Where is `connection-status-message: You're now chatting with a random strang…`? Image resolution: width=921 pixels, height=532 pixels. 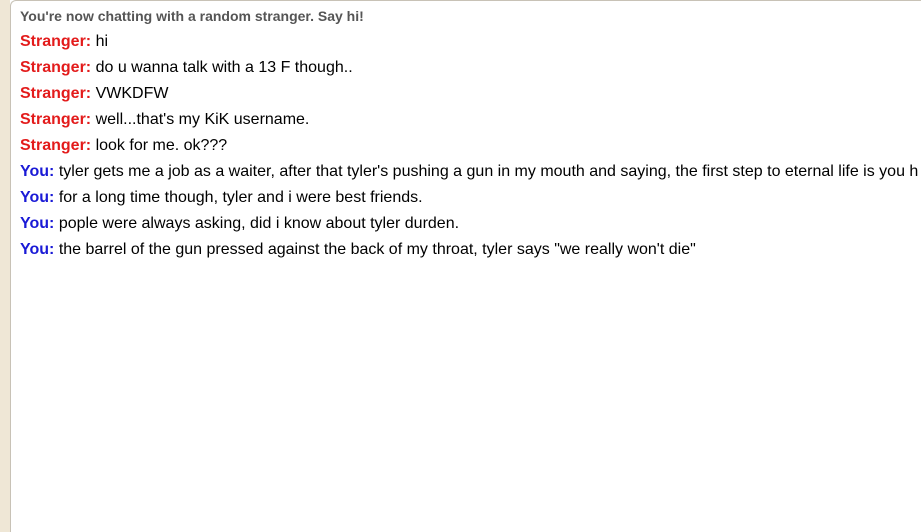
connection-status-message: You're now chatting with a random strang… is located at coordinates (192, 16).